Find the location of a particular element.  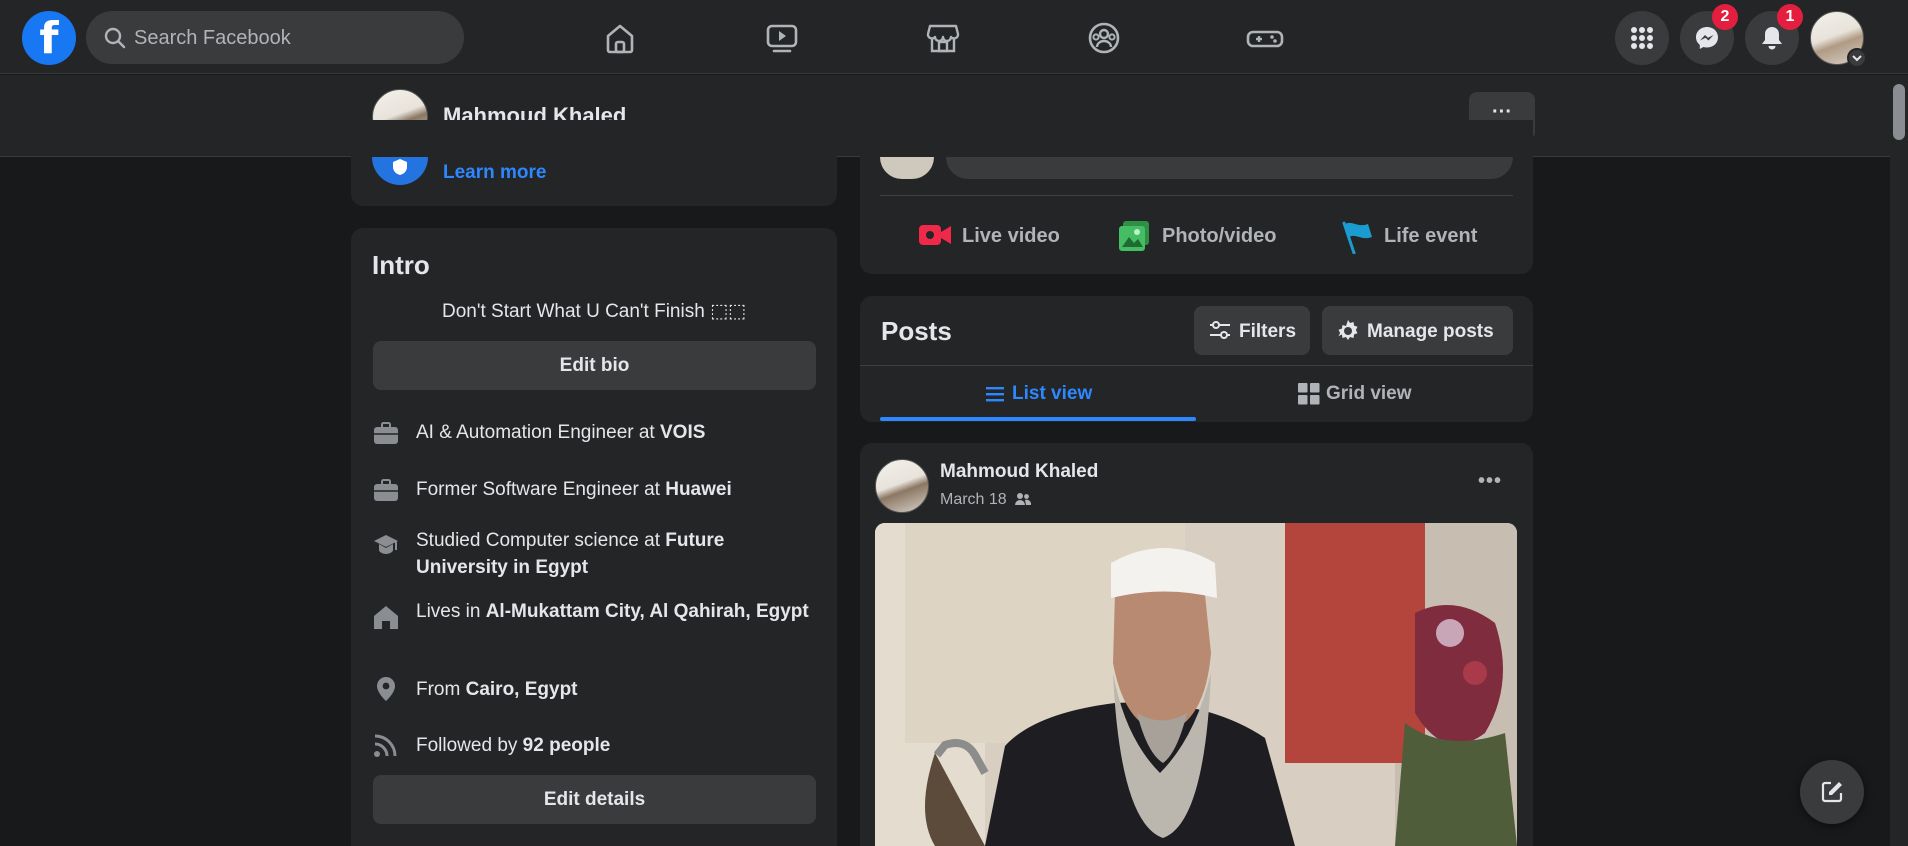

top-navigation-bar: f Search Facebook 2 1 is located at coordinates (954, 37).